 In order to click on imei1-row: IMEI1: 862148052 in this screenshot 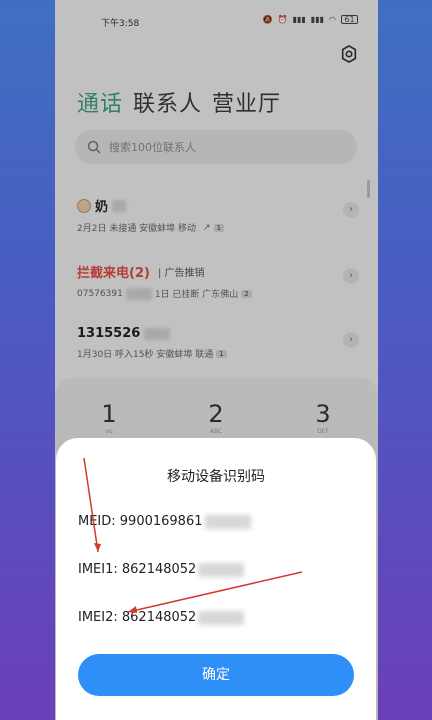, I will do `click(161, 569)`.